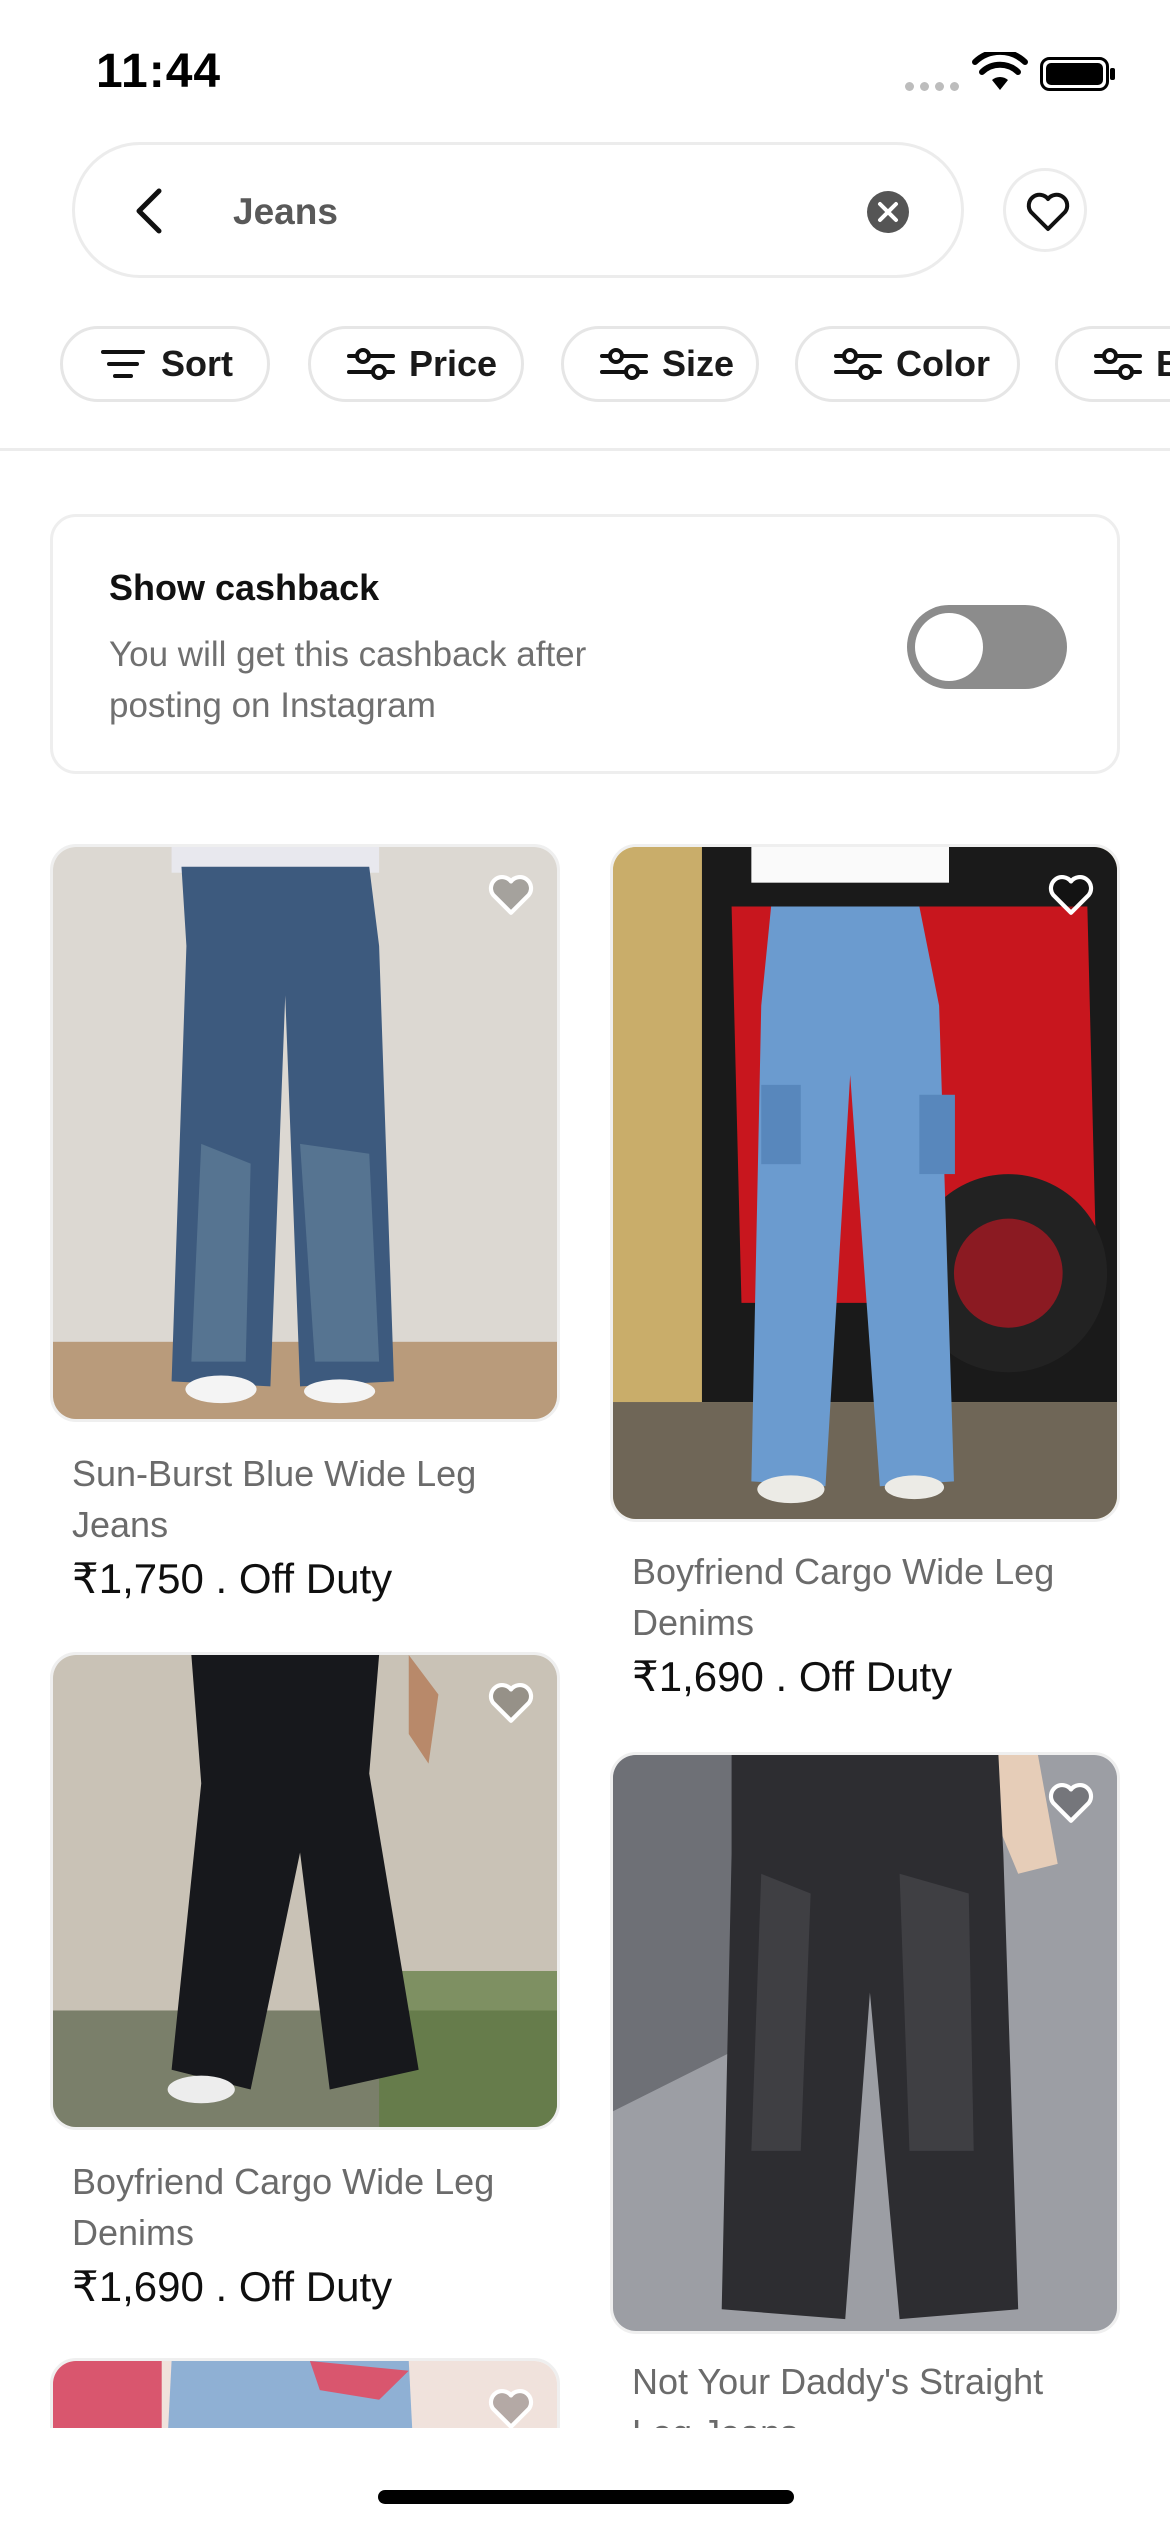 This screenshot has width=1170, height=2532. Describe the element at coordinates (586, 2497) in the screenshot. I see `home-indicator` at that location.